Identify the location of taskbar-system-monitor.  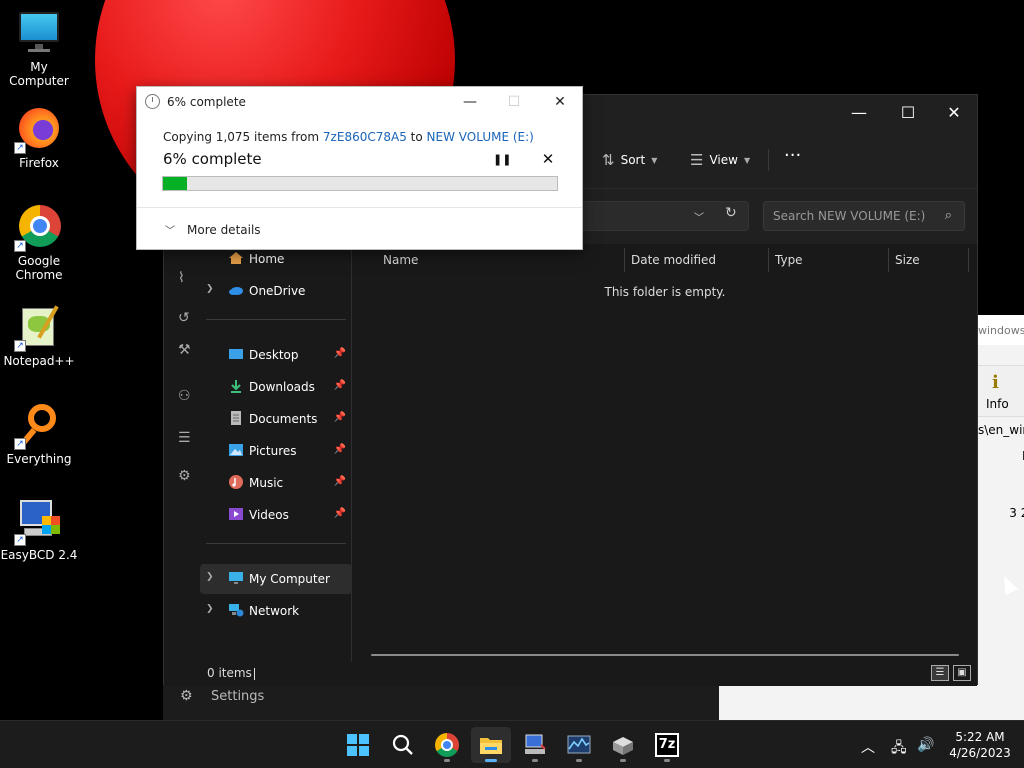
(579, 745).